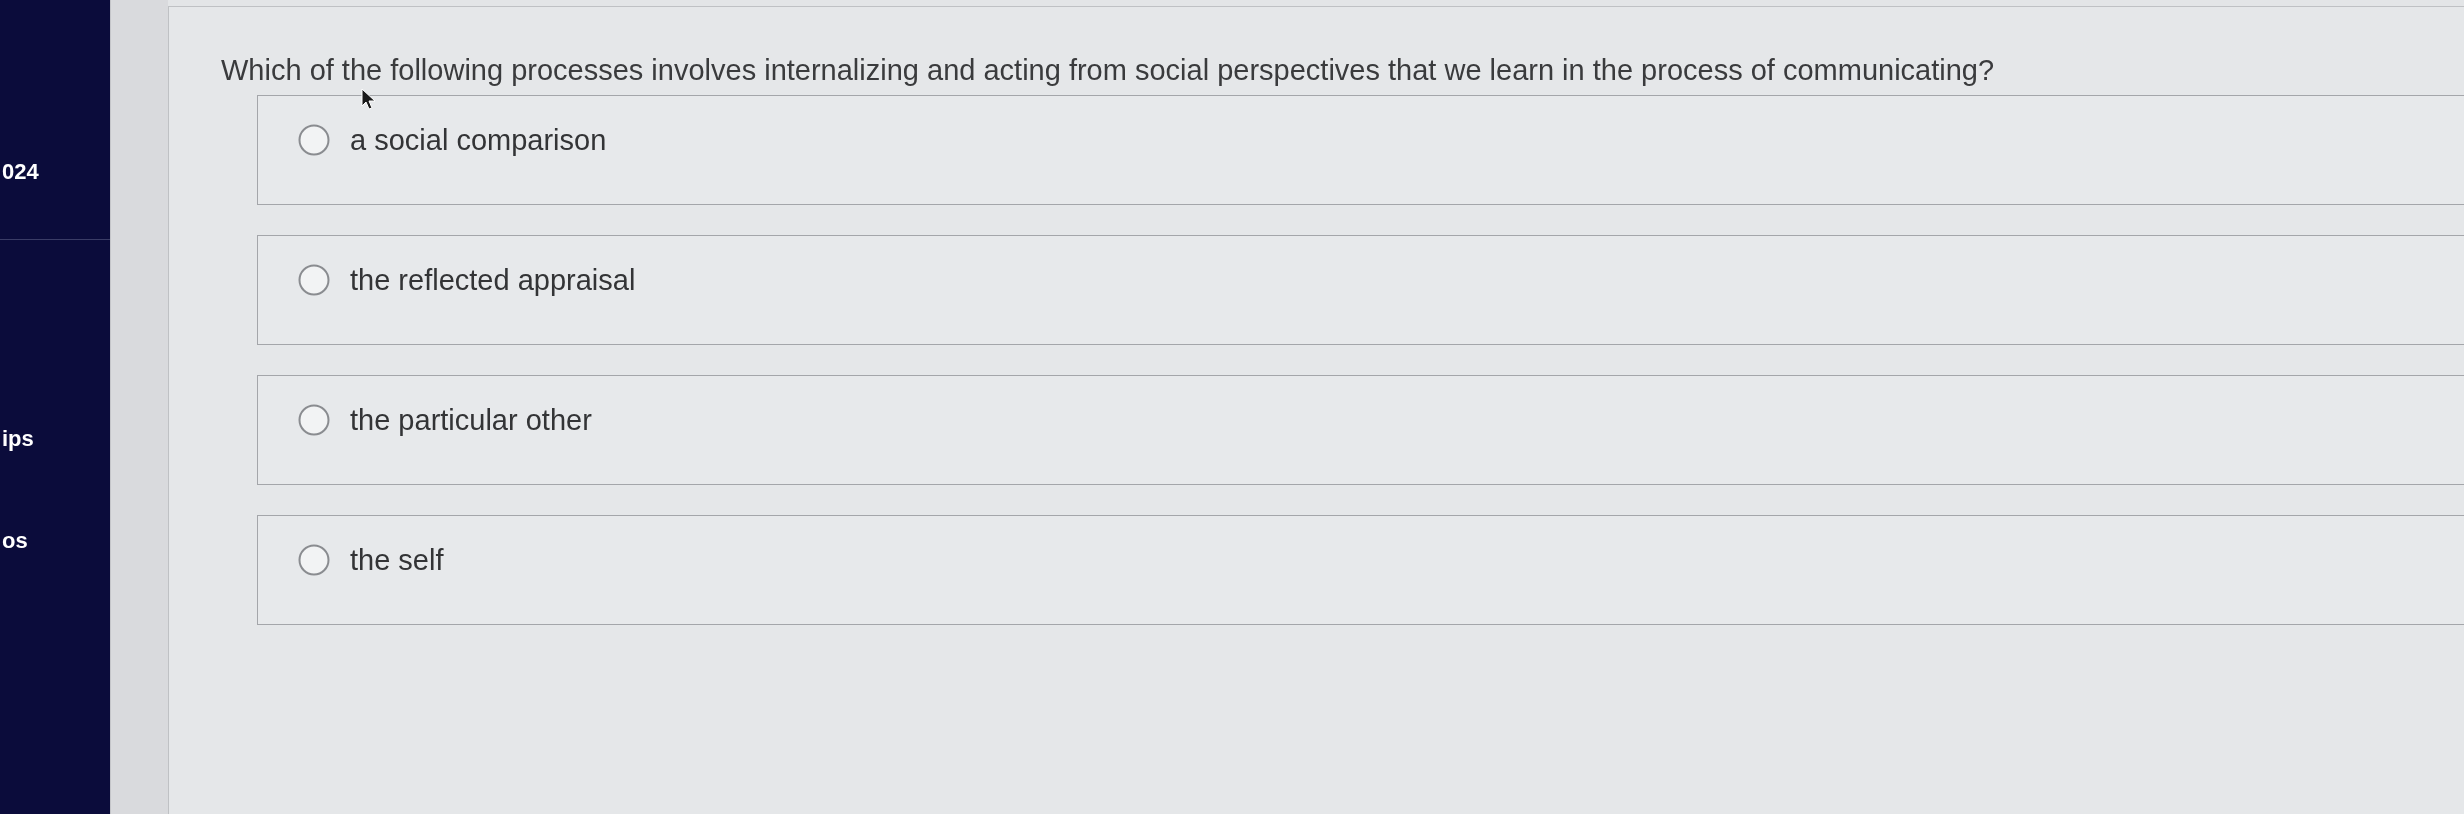  Describe the element at coordinates (55, 541) in the screenshot. I see `sidebar-link: os` at that location.